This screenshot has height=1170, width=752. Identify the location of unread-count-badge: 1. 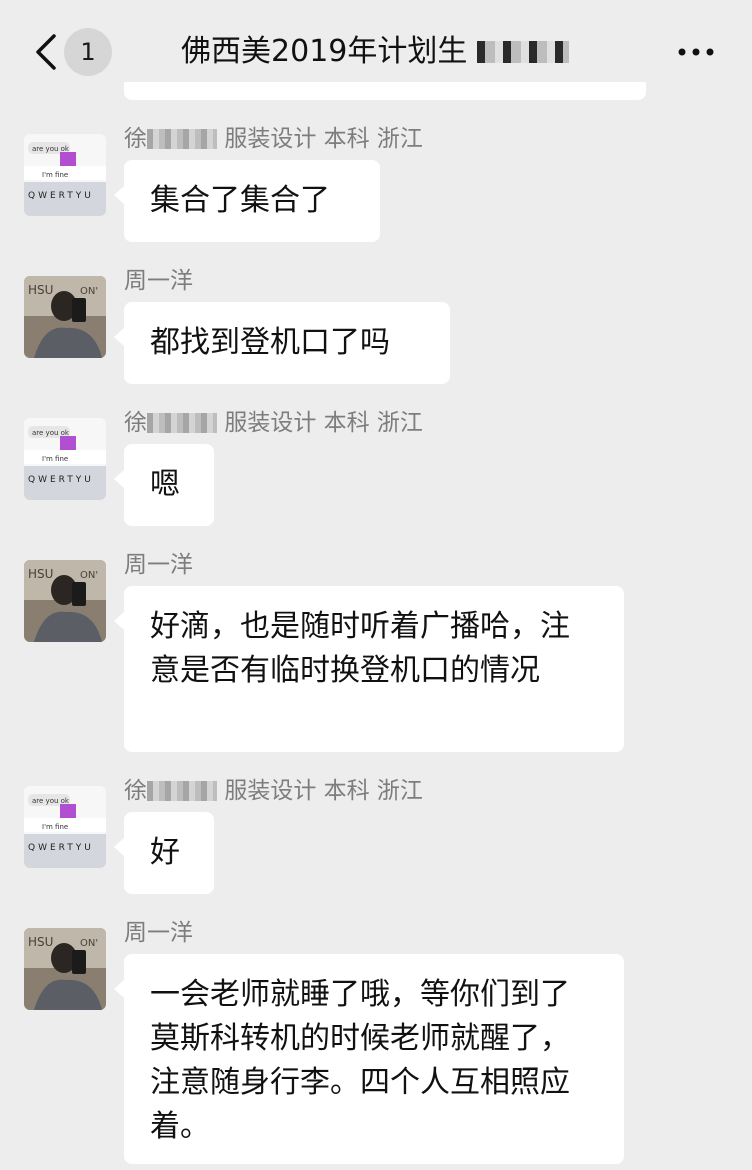
(88, 52).